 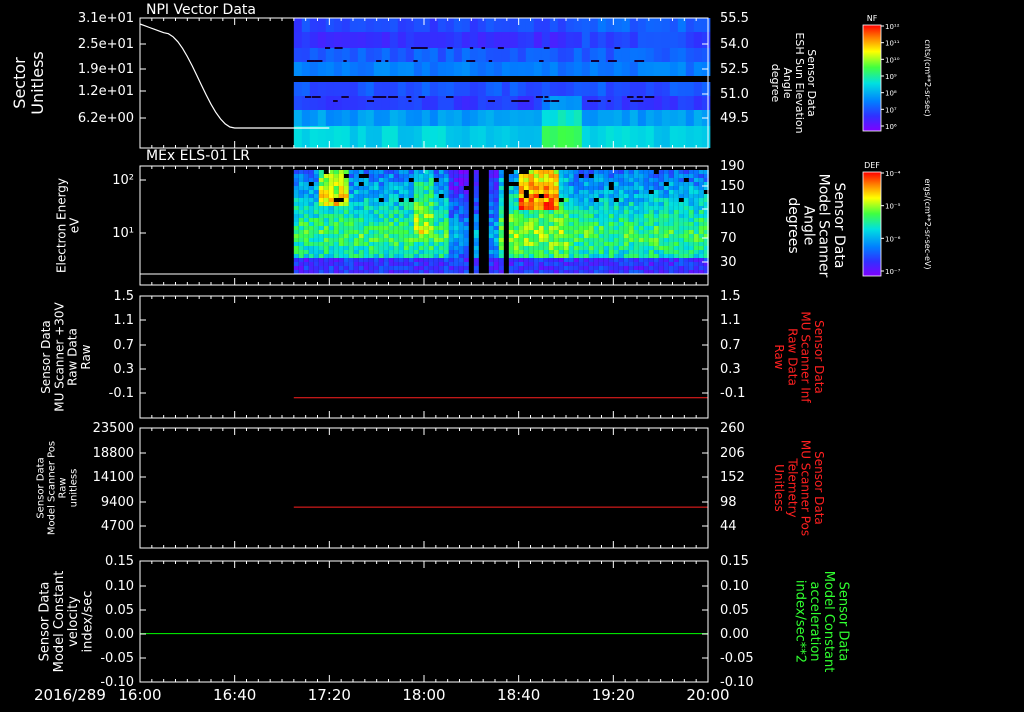 What do you see at coordinates (119, 634) in the screenshot?
I see `left-tick-label: 0.00` at bounding box center [119, 634].